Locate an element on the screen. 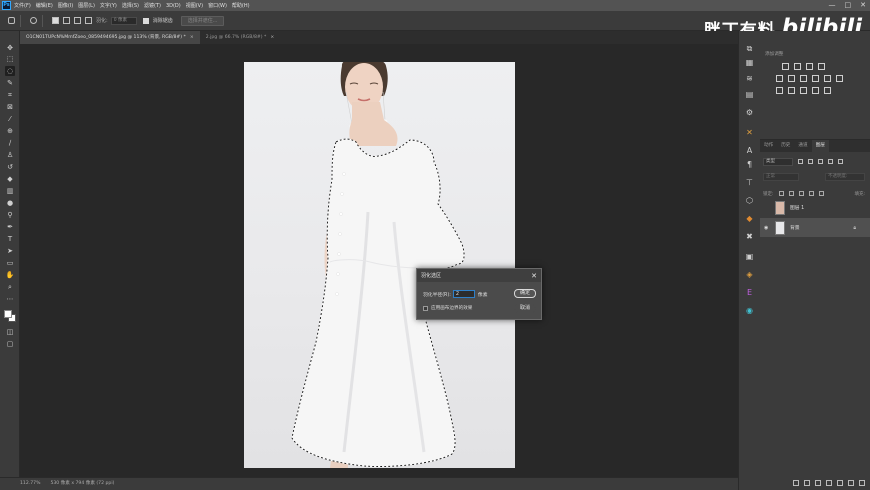 Image resolution: width=870 pixels, height=490 pixels. filter-pixel-icon is located at coordinates (800, 161).